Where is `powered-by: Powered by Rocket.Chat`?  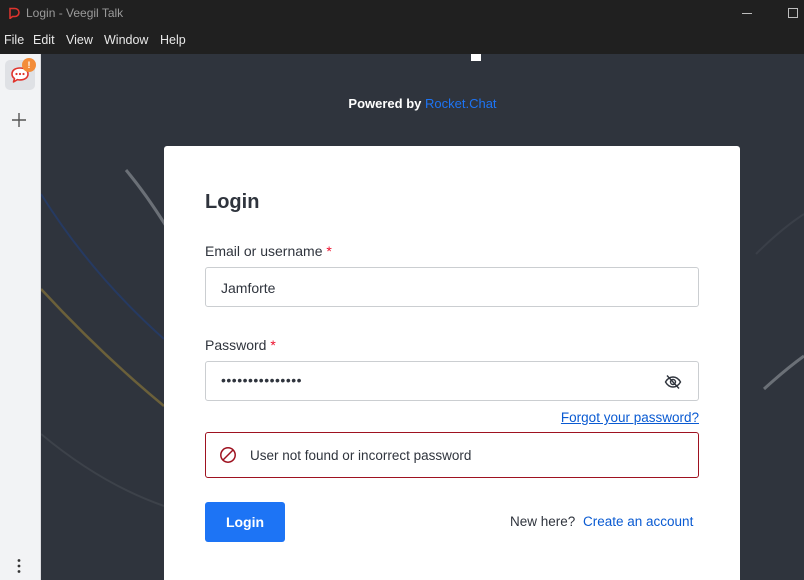 powered-by: Powered by Rocket.Chat is located at coordinates (422, 103).